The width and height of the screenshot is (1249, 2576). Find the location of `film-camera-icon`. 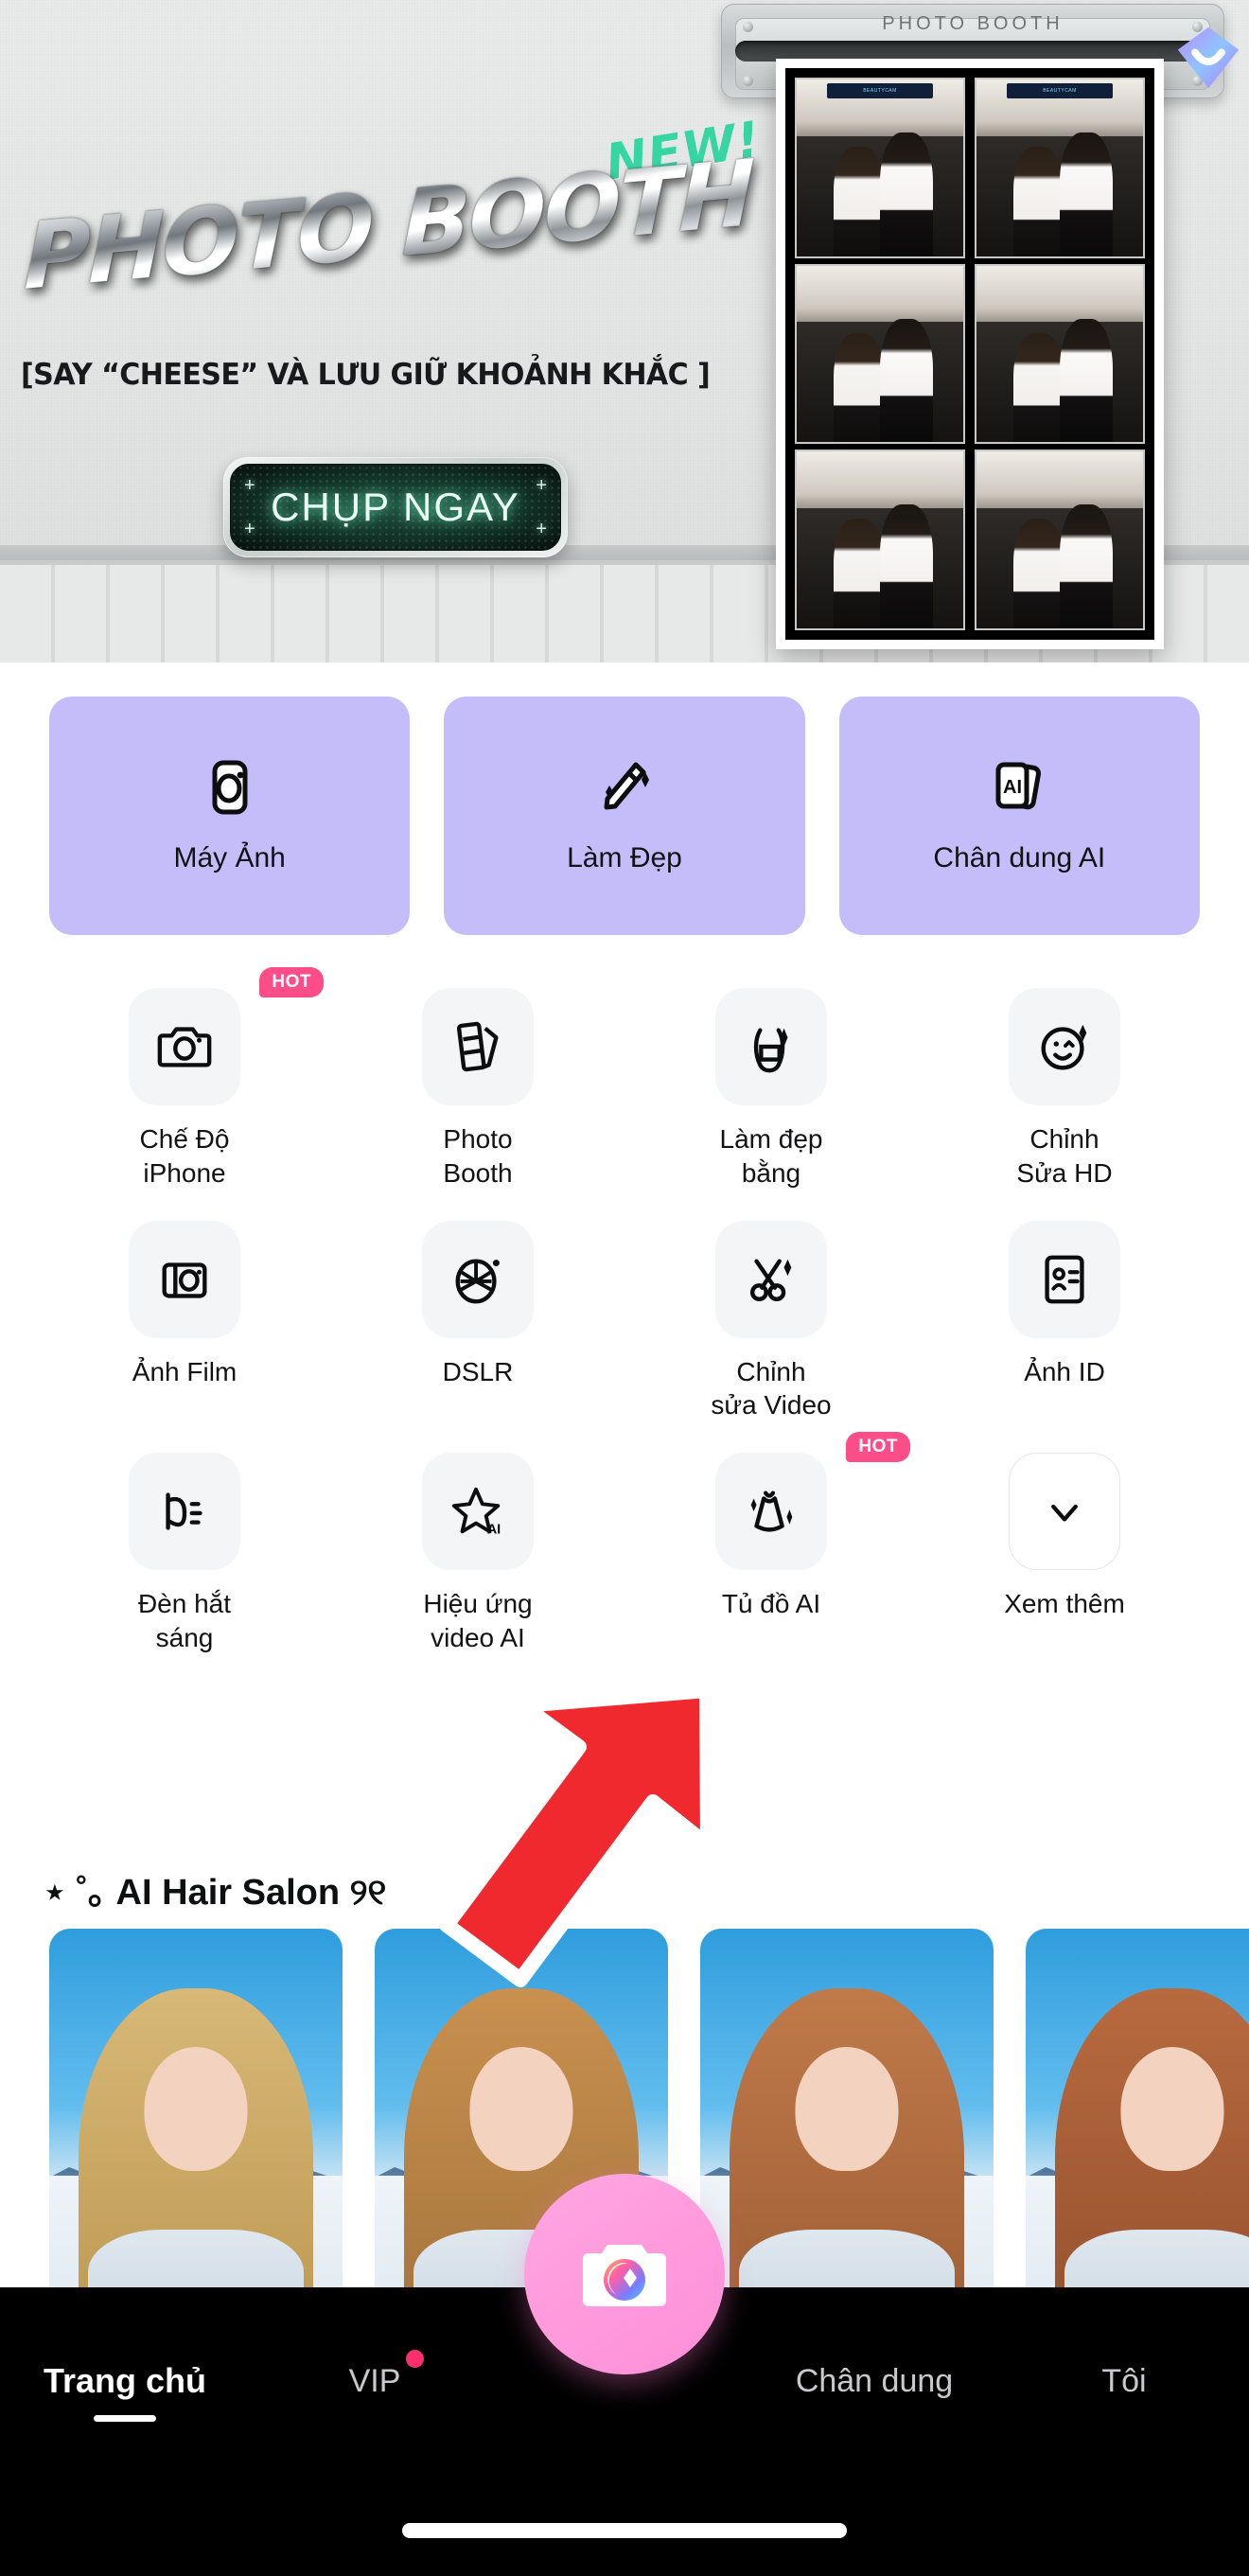

film-camera-icon is located at coordinates (184, 1280).